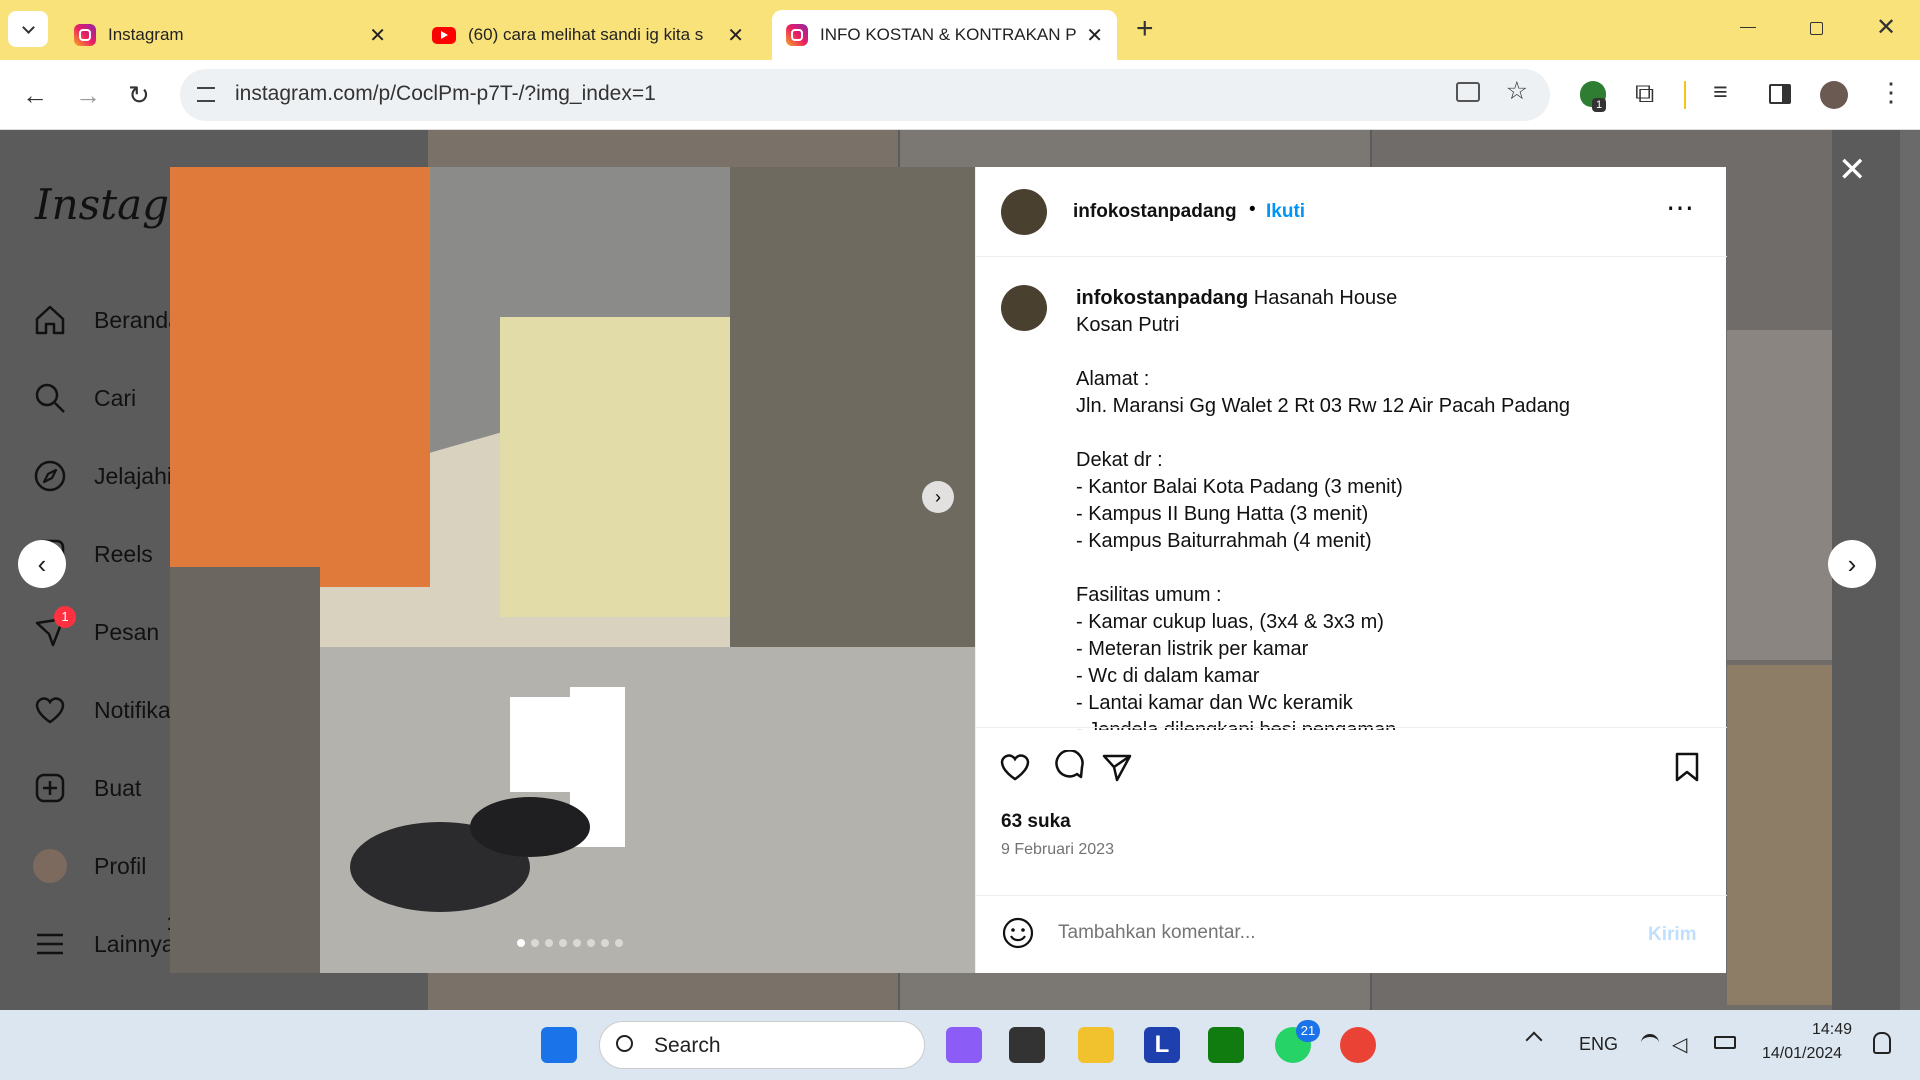 The image size is (1920, 1080). Describe the element at coordinates (1155, 212) in the screenshot. I see `post-username: infokostanpadang` at that location.